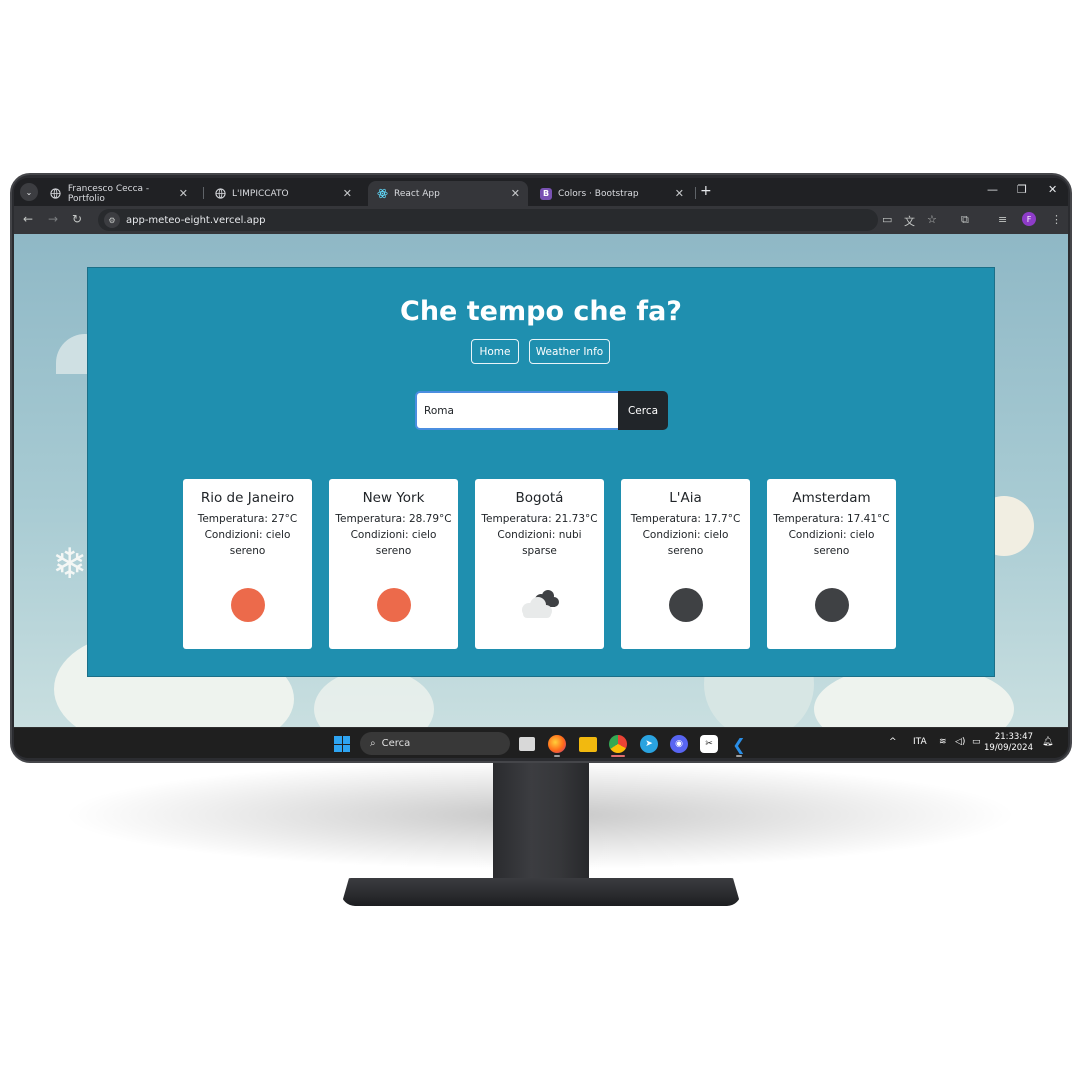  What do you see at coordinates (195, 220) in the screenshot?
I see `url-text: app-meteo-eight.vercel.app` at bounding box center [195, 220].